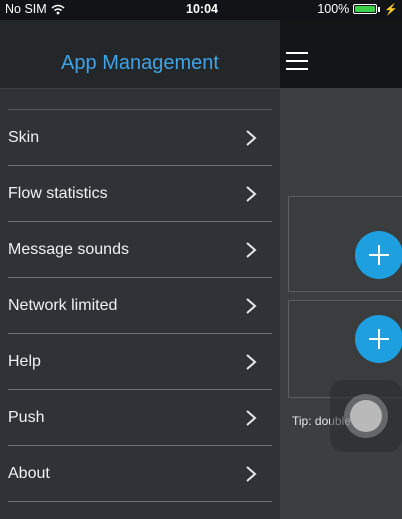 This screenshot has height=519, width=402. I want to click on assistive-touch-ring, so click(366, 416).